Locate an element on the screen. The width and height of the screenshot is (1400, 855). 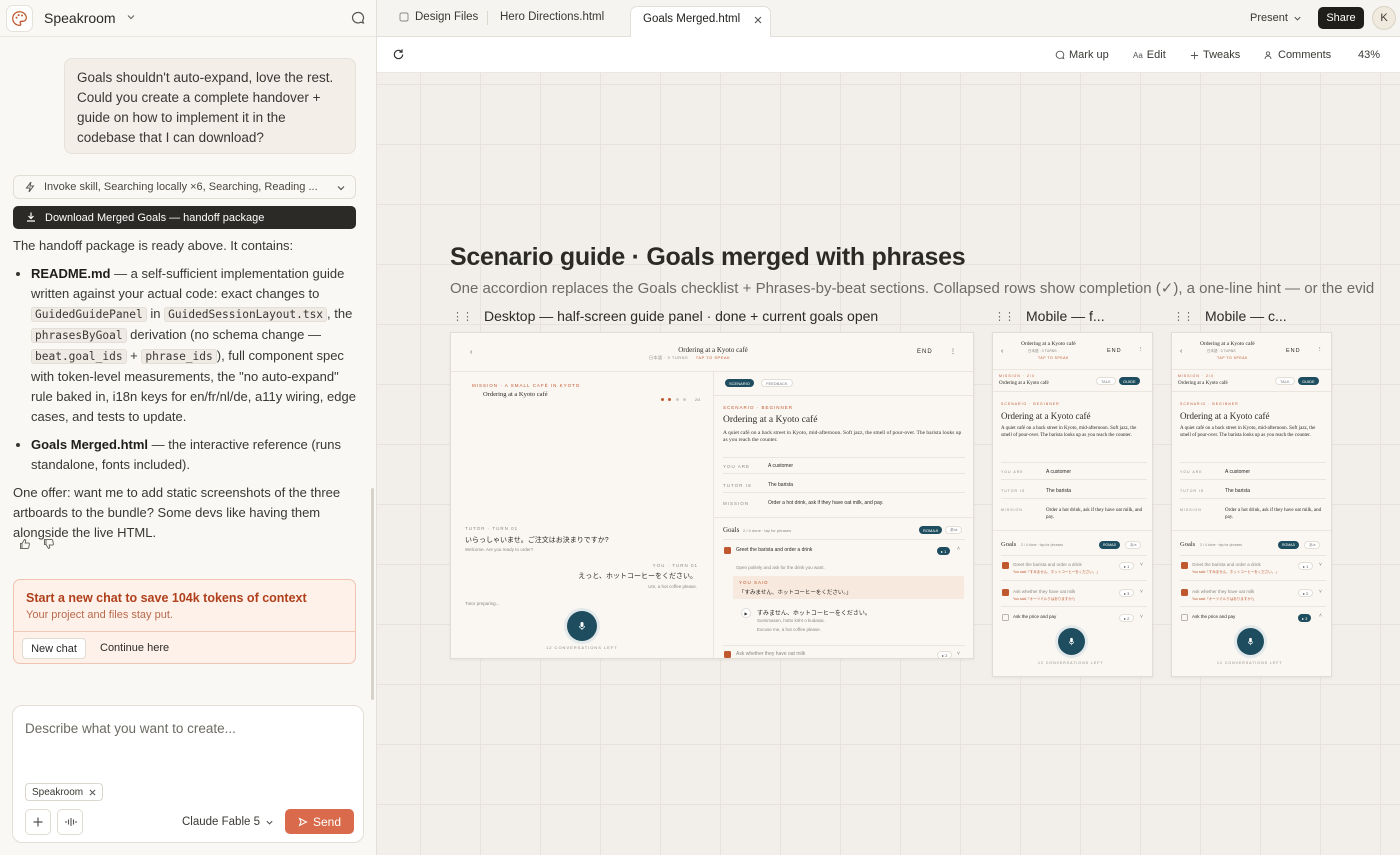
play-icon: ▶ is located at coordinates (746, 613).